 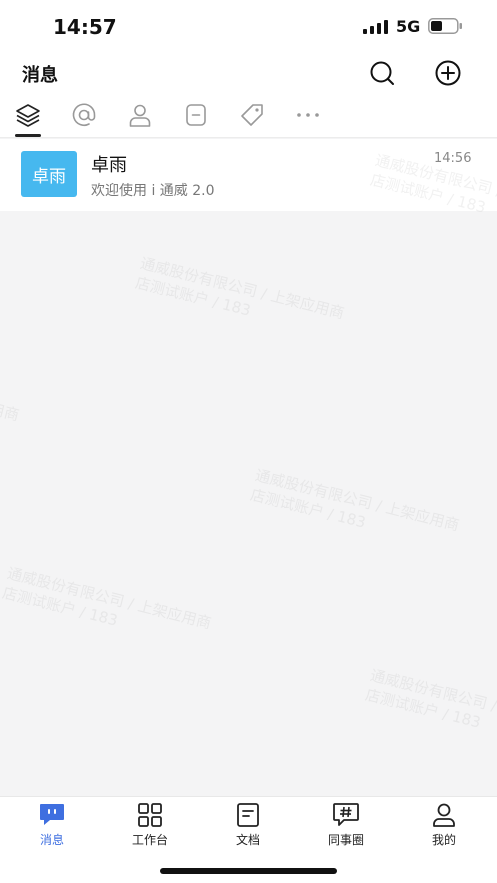 I want to click on plus-circle-icon, so click(x=448, y=73).